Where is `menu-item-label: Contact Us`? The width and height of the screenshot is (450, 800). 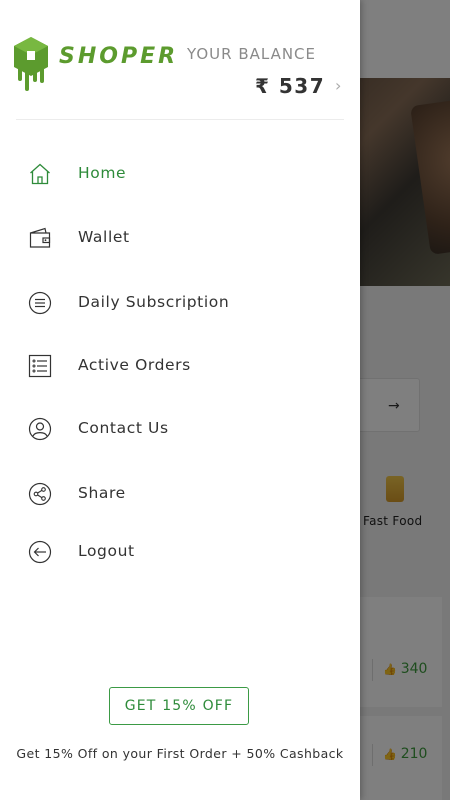
menu-item-label: Contact Us is located at coordinates (123, 428).